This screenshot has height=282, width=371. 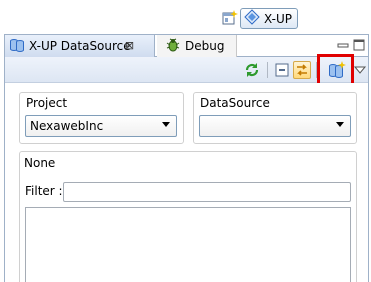 I want to click on datasource-icon, so click(x=17, y=46).